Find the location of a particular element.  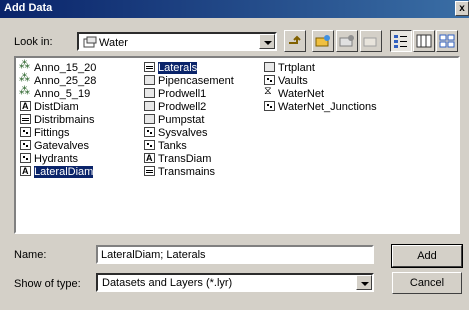

details-view-icon is located at coordinates (424, 41).